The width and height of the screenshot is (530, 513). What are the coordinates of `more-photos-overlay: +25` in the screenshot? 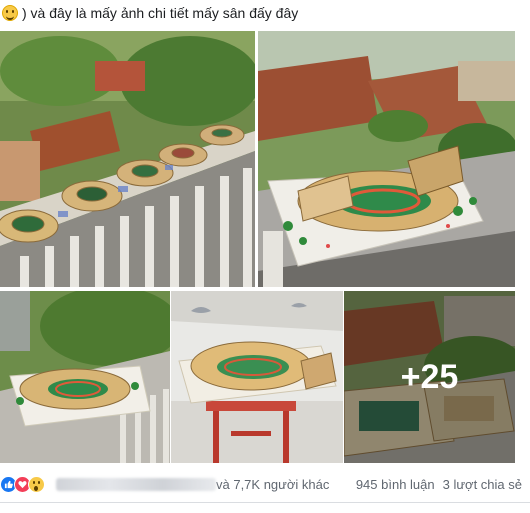 It's located at (429, 377).